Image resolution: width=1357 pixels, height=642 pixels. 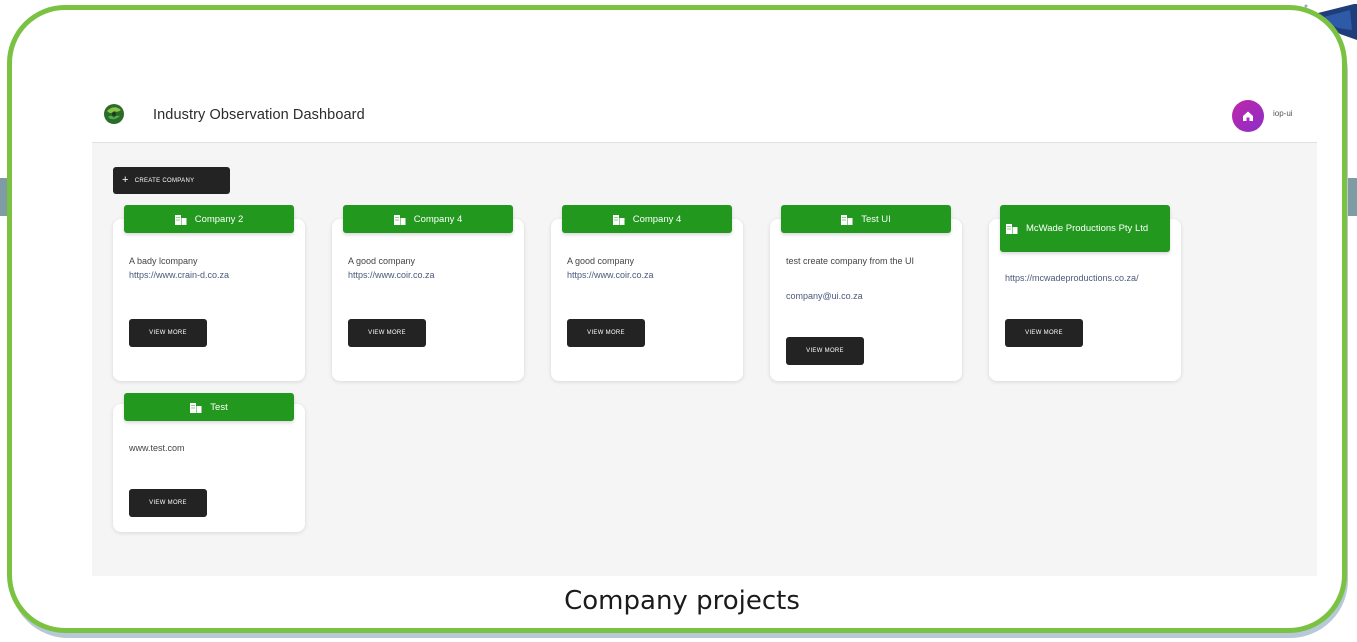 What do you see at coordinates (163, 261) in the screenshot?
I see `company-description: A bady lcompany` at bounding box center [163, 261].